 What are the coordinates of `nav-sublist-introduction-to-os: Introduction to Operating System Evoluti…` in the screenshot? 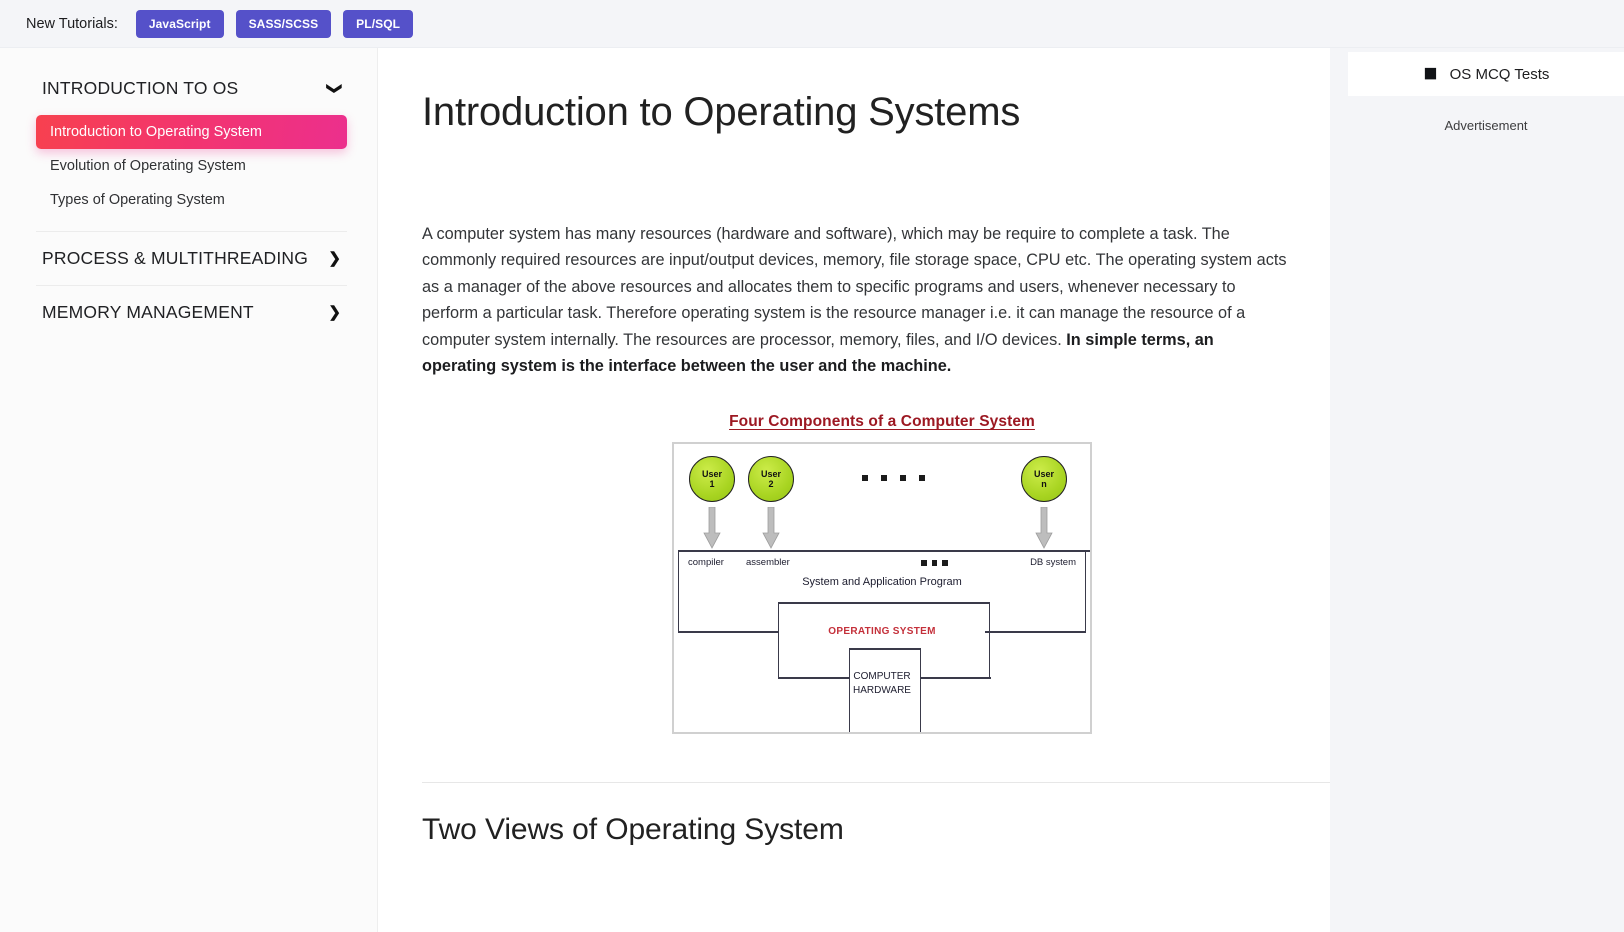 It's located at (191, 173).